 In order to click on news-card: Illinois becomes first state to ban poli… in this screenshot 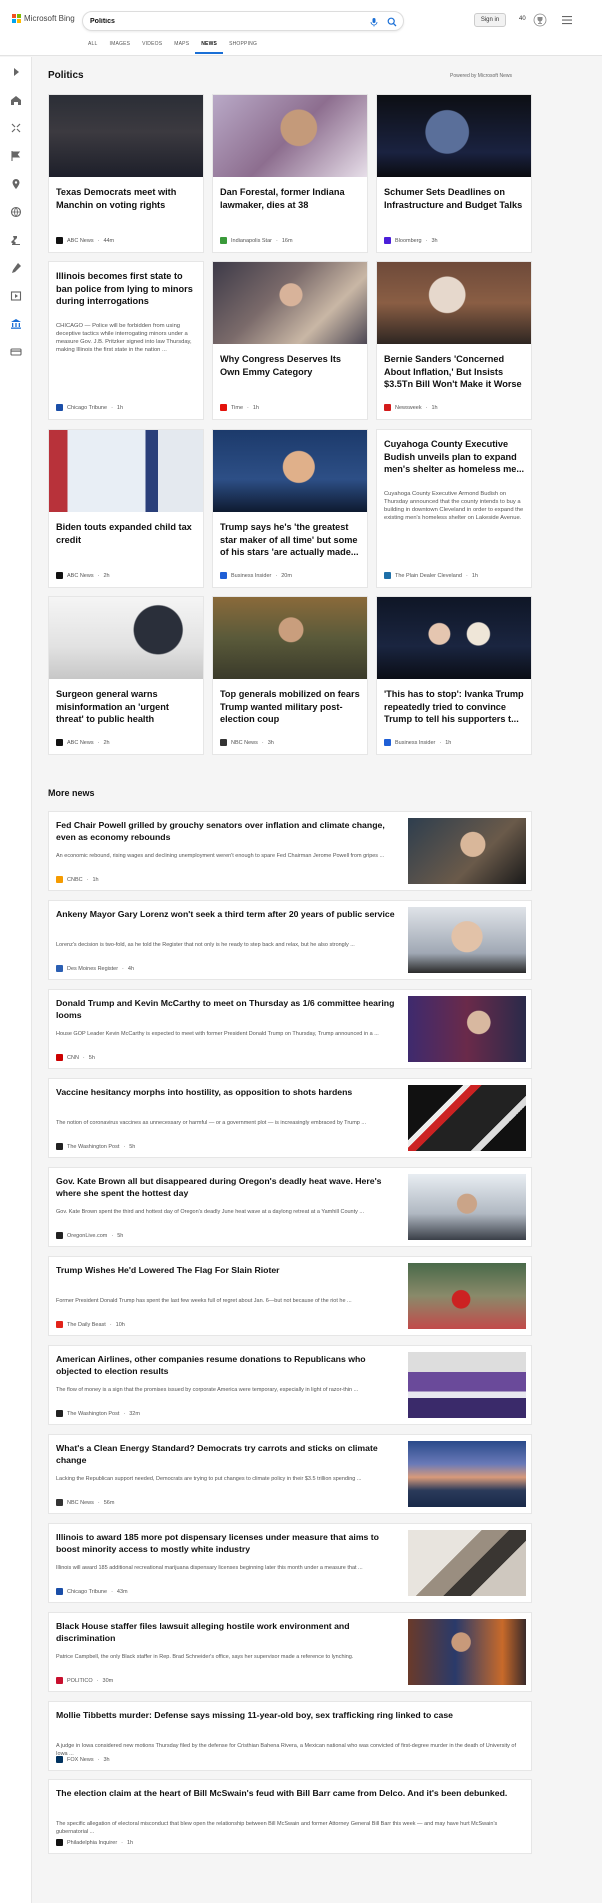, I will do `click(126, 340)`.